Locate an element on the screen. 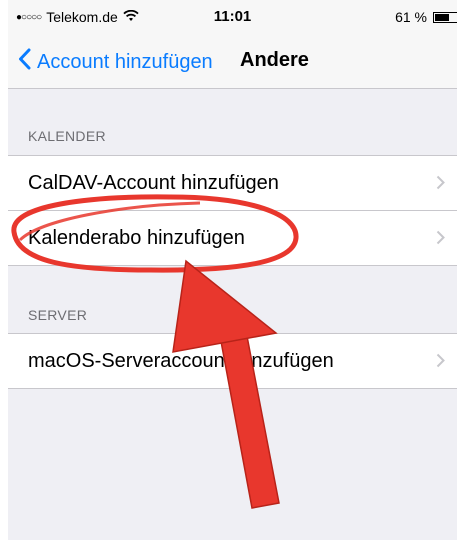 Image resolution: width=459 pixels, height=540 pixels. list-item-calendar-subscription: Kalenderabo hinzufügen is located at coordinates (232, 237).